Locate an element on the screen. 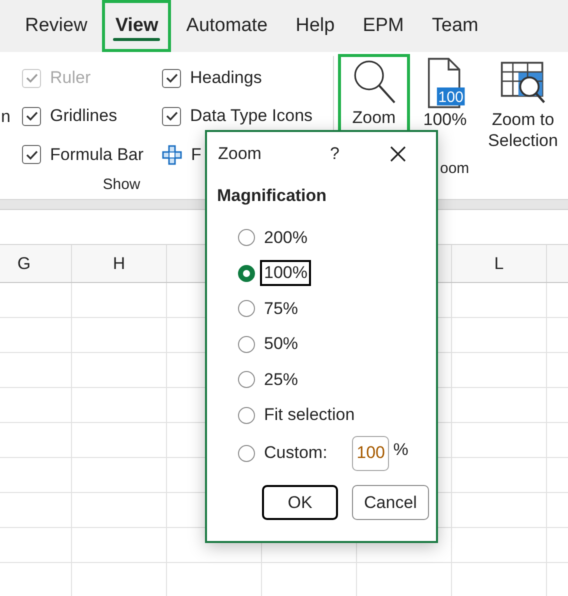  column-header: H is located at coordinates (119, 263).